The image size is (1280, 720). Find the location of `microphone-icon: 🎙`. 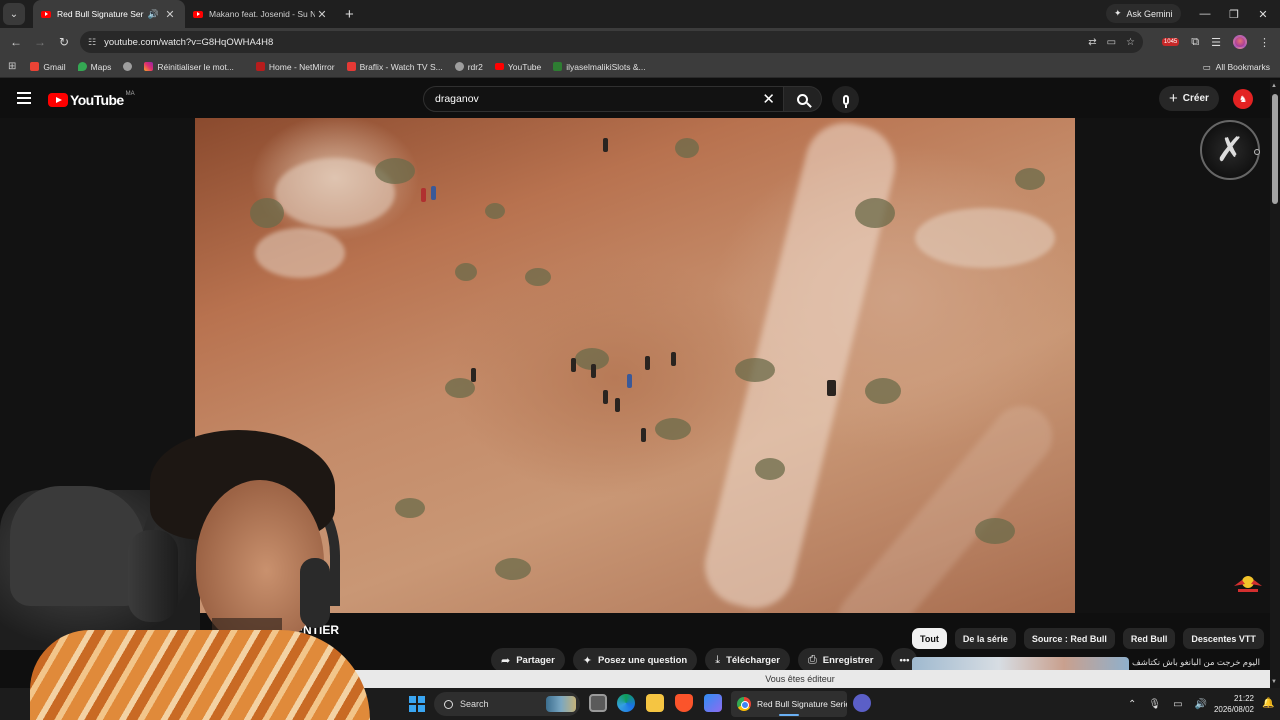

microphone-icon: 🎙 is located at coordinates (1154, 704).